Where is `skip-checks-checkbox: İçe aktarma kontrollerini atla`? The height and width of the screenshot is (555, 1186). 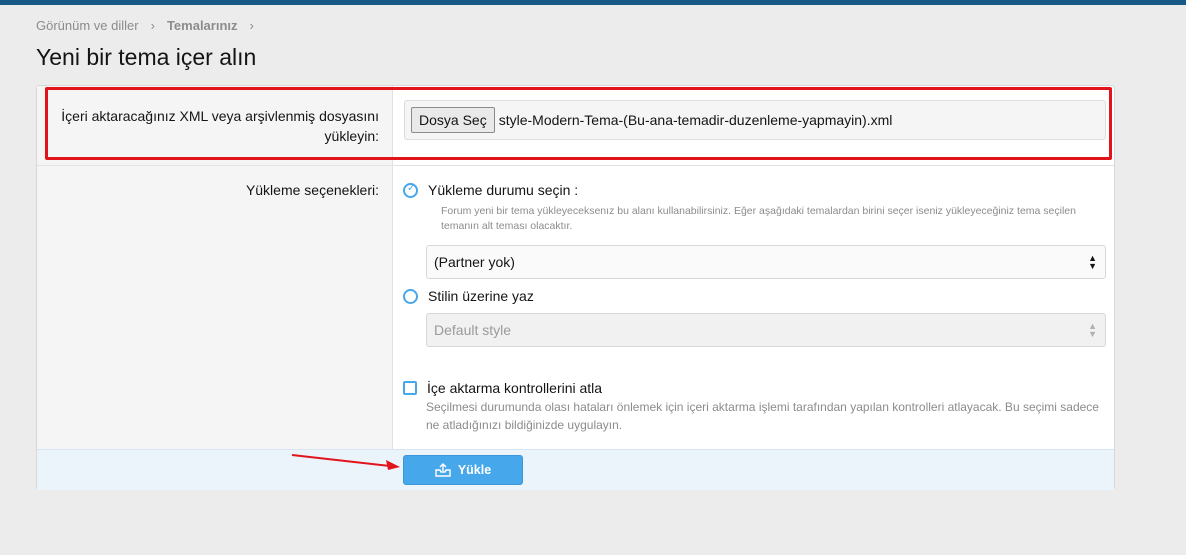 skip-checks-checkbox: İçe aktarma kontrollerini atla is located at coordinates (502, 388).